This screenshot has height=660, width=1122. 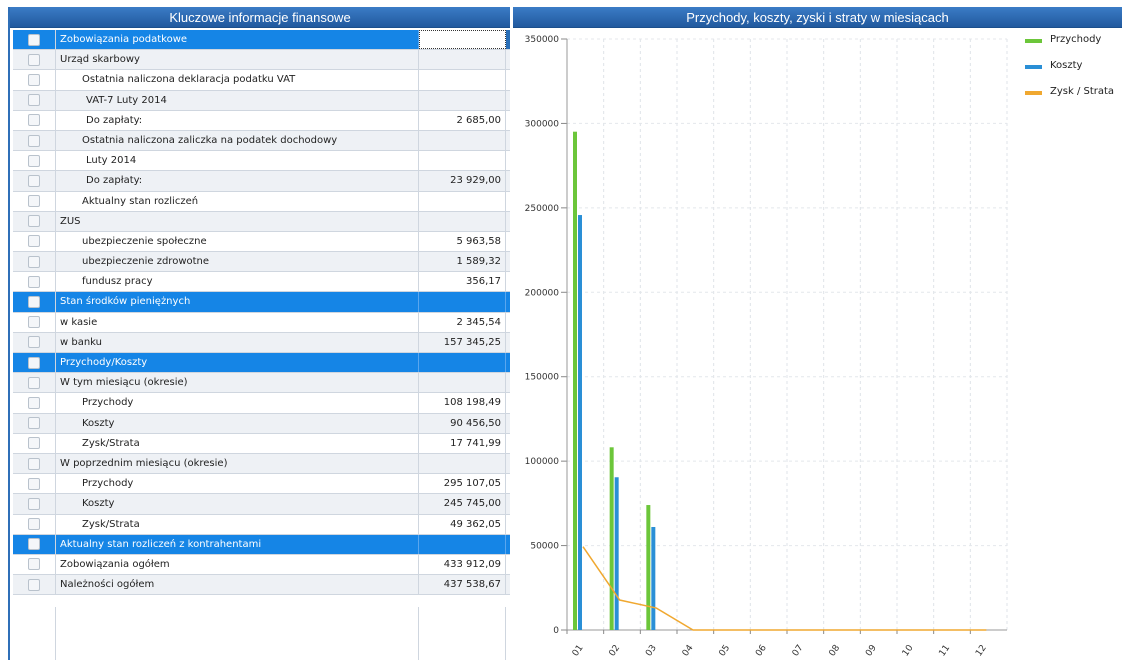 What do you see at coordinates (542, 209) in the screenshot?
I see `y-tick-label: 250000` at bounding box center [542, 209].